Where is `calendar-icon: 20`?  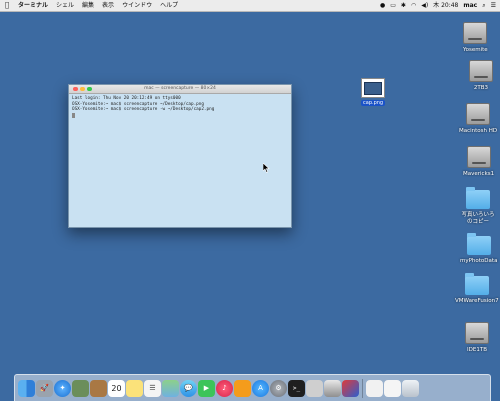 calendar-icon: 20 is located at coordinates (116, 388).